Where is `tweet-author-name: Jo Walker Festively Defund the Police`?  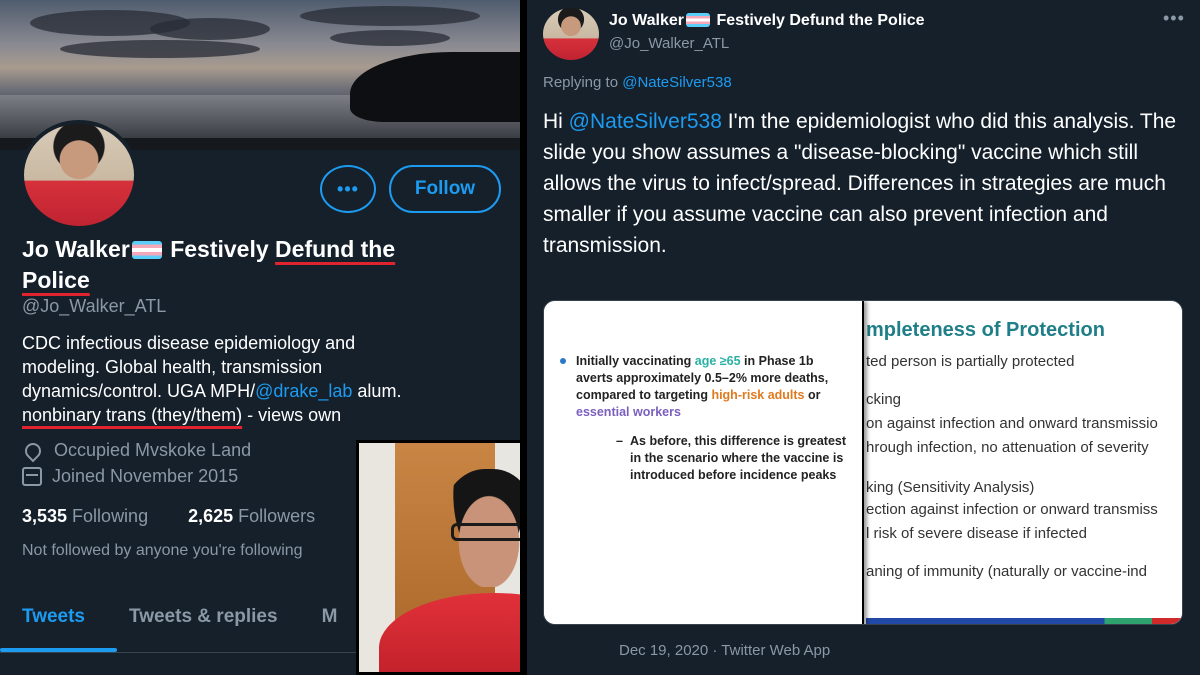 tweet-author-name: Jo Walker Festively Defund the Police is located at coordinates (767, 21).